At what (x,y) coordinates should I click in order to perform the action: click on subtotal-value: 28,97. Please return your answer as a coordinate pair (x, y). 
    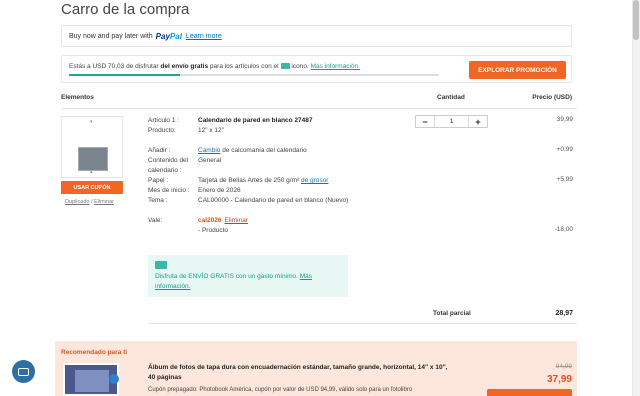
    Looking at the image, I should click on (564, 313).